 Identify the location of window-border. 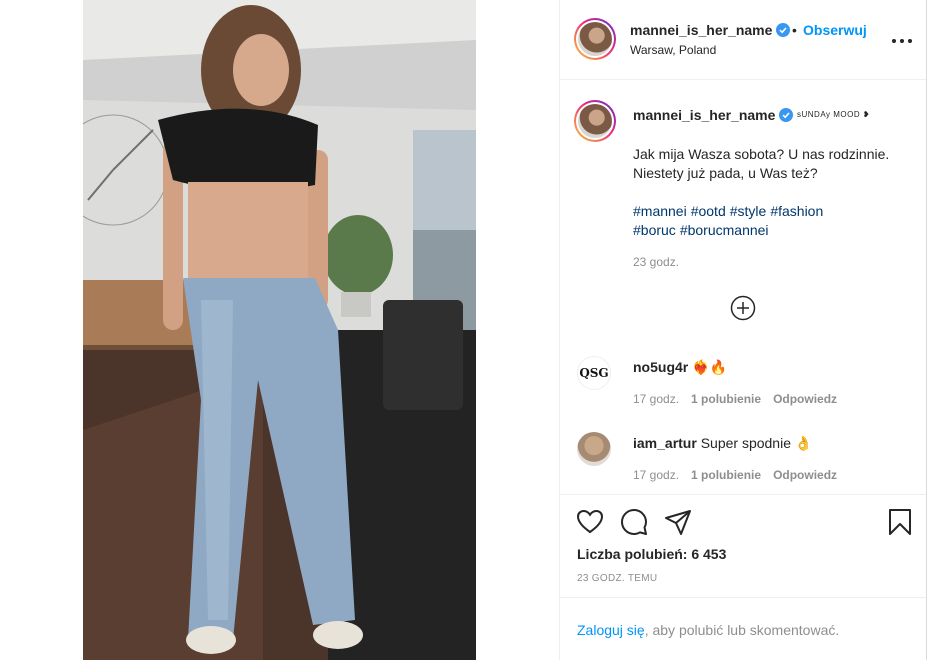
(926, 330).